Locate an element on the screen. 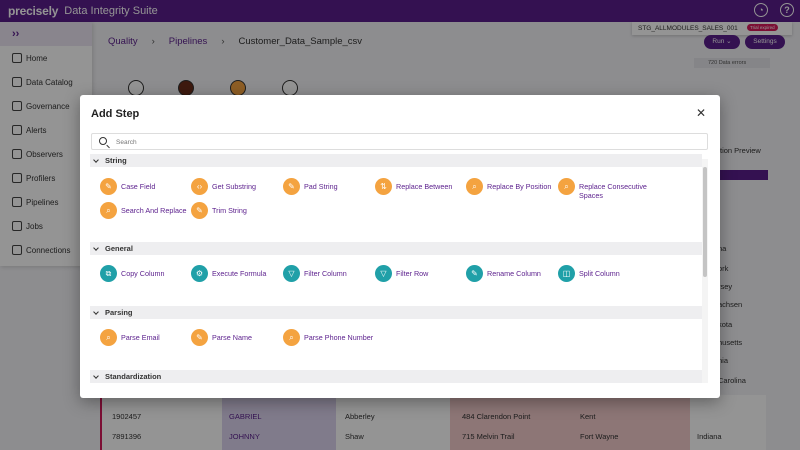 Image resolution: width=800 pixels, height=450 pixels. search-input is located at coordinates (406, 142).